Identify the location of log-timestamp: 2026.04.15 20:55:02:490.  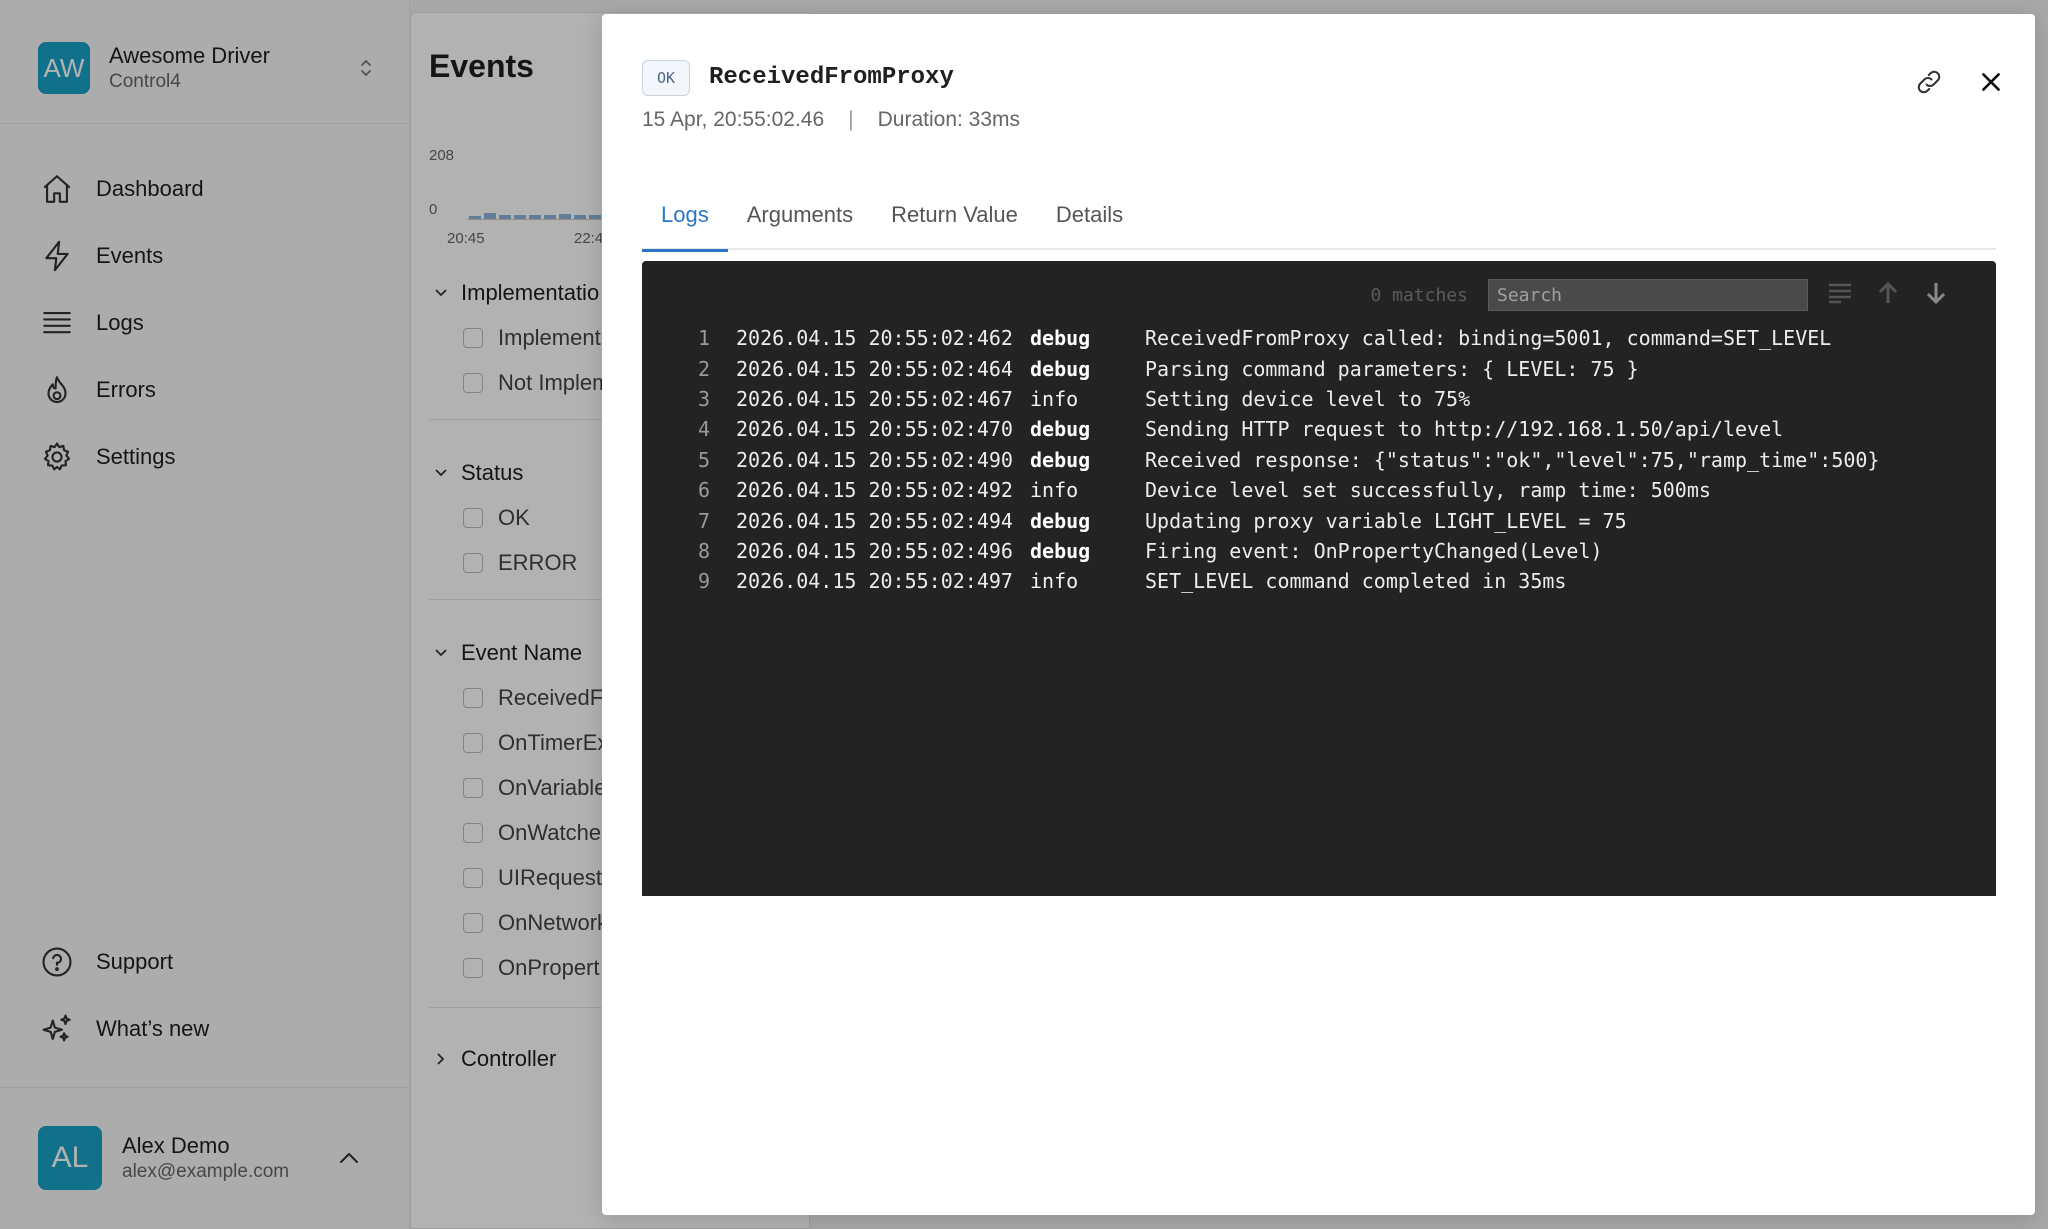
(874, 459).